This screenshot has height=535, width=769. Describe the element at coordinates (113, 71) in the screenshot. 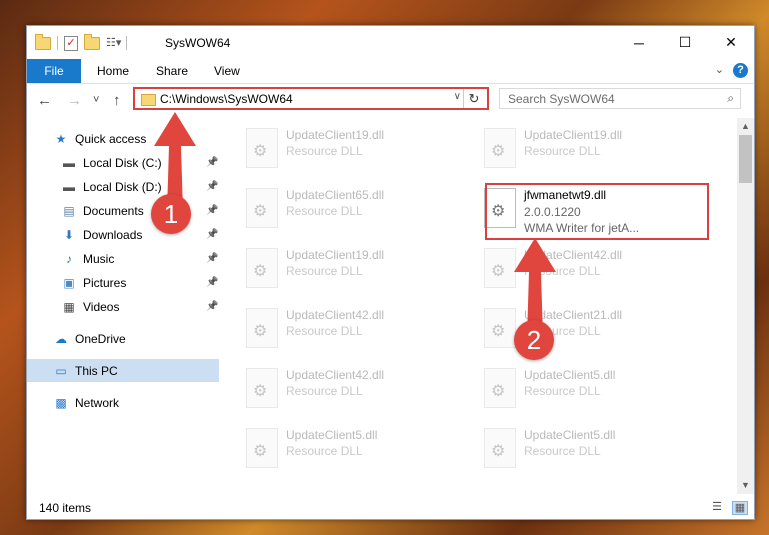

I see `tab-home: Home` at that location.